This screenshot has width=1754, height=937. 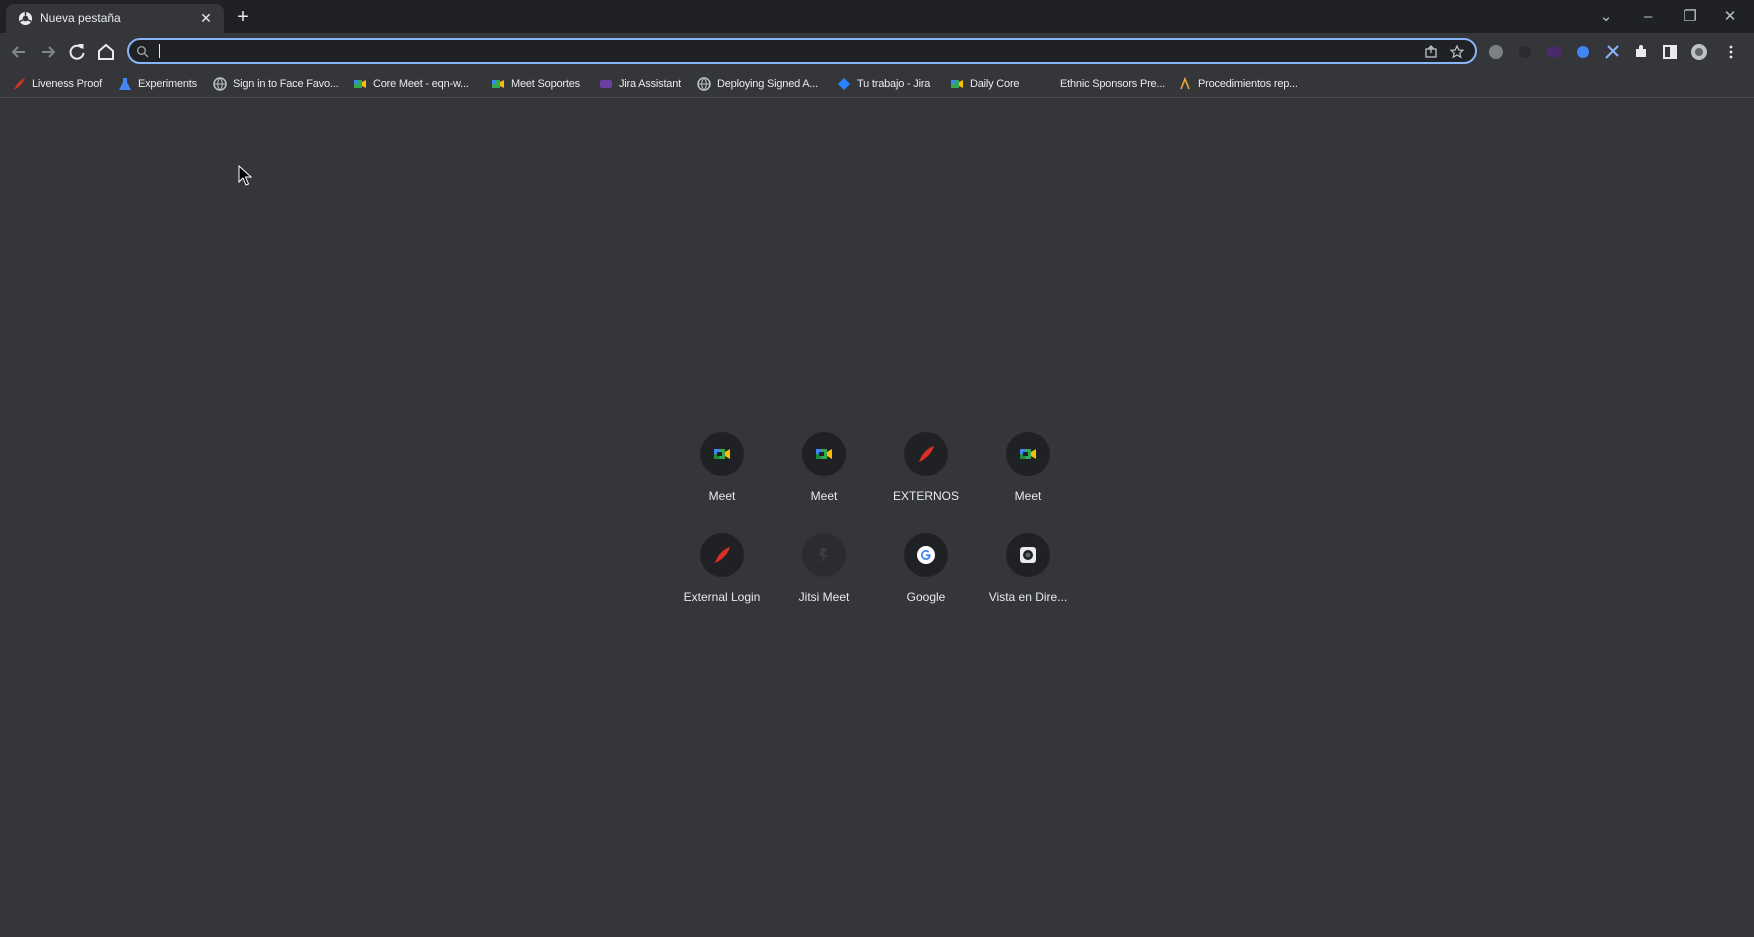 I want to click on extension-blue-dot-icon, so click(x=1583, y=52).